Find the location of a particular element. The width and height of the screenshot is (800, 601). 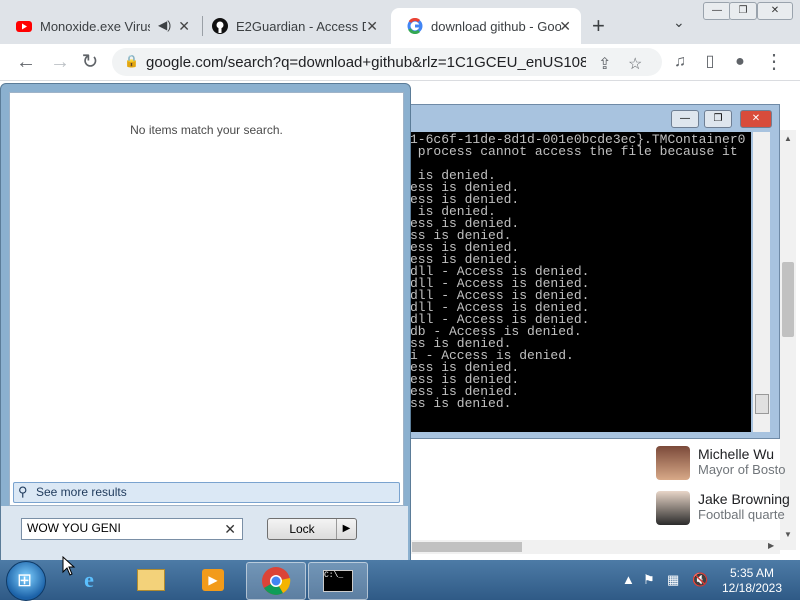

person-role: Mayor of Bosto is located at coordinates (742, 469).